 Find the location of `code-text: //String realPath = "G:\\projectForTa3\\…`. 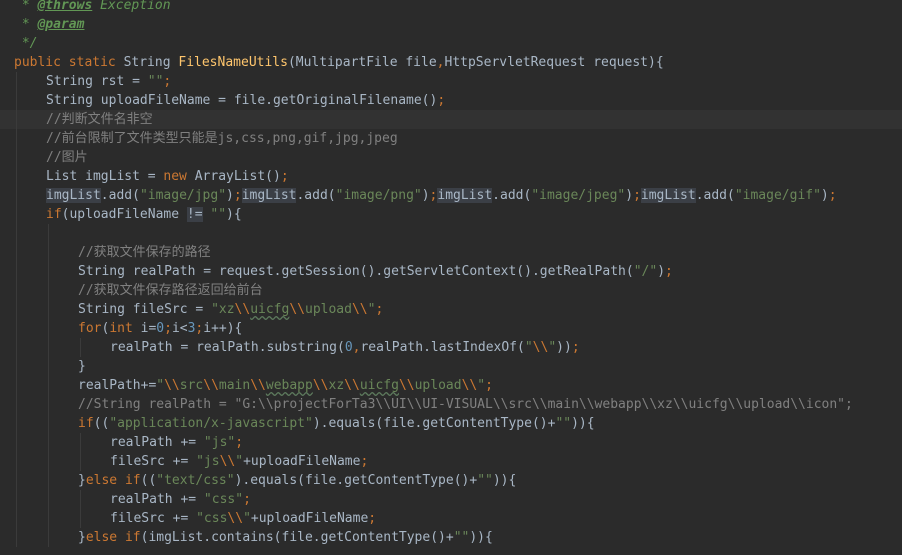

code-text: //String realPath = "G:\\projectForTa3\\… is located at coordinates (465, 404).